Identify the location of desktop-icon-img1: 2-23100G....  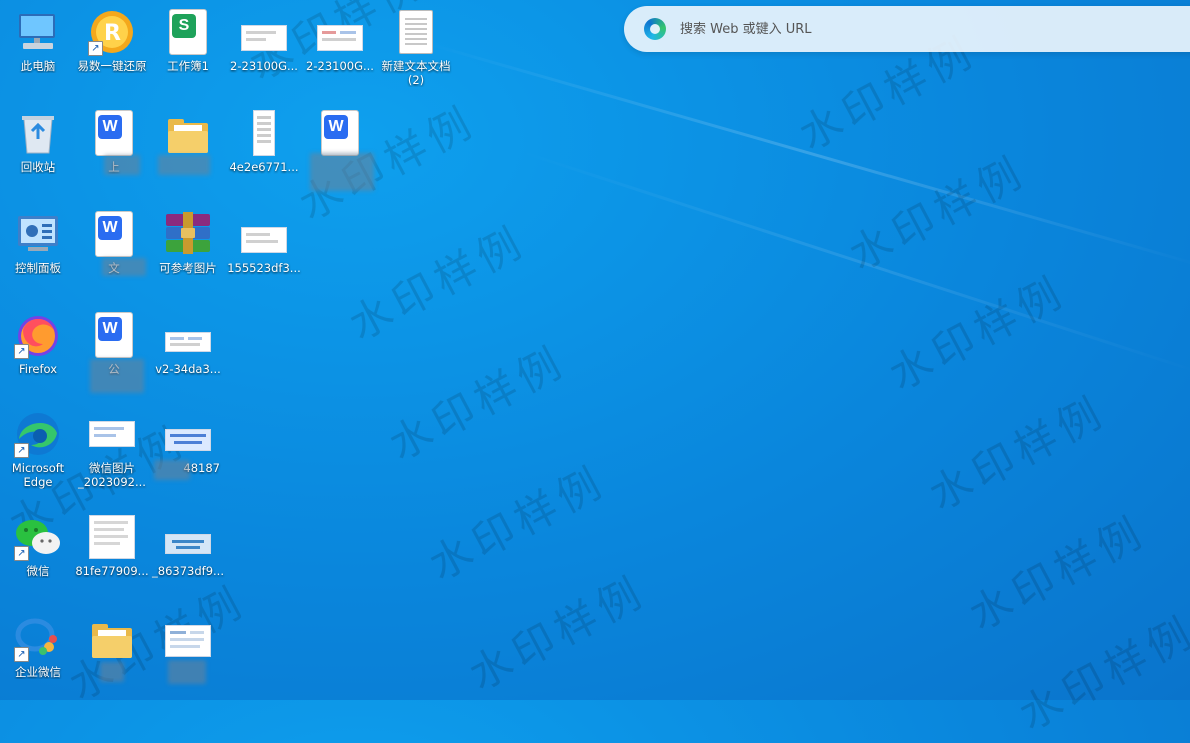
(264, 47).